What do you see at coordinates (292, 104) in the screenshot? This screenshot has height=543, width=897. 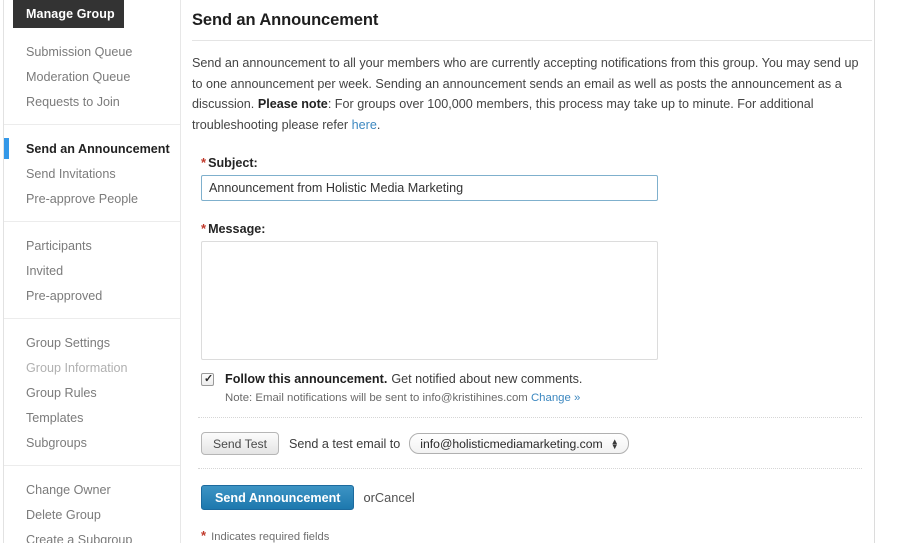 I see `intro-please-note: Please note` at bounding box center [292, 104].